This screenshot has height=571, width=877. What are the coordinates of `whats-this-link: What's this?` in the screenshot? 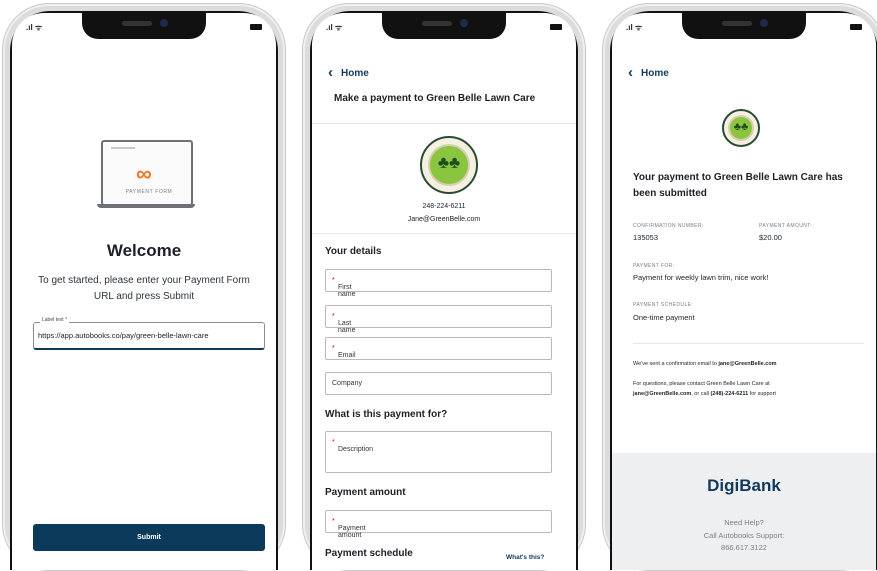 It's located at (525, 557).